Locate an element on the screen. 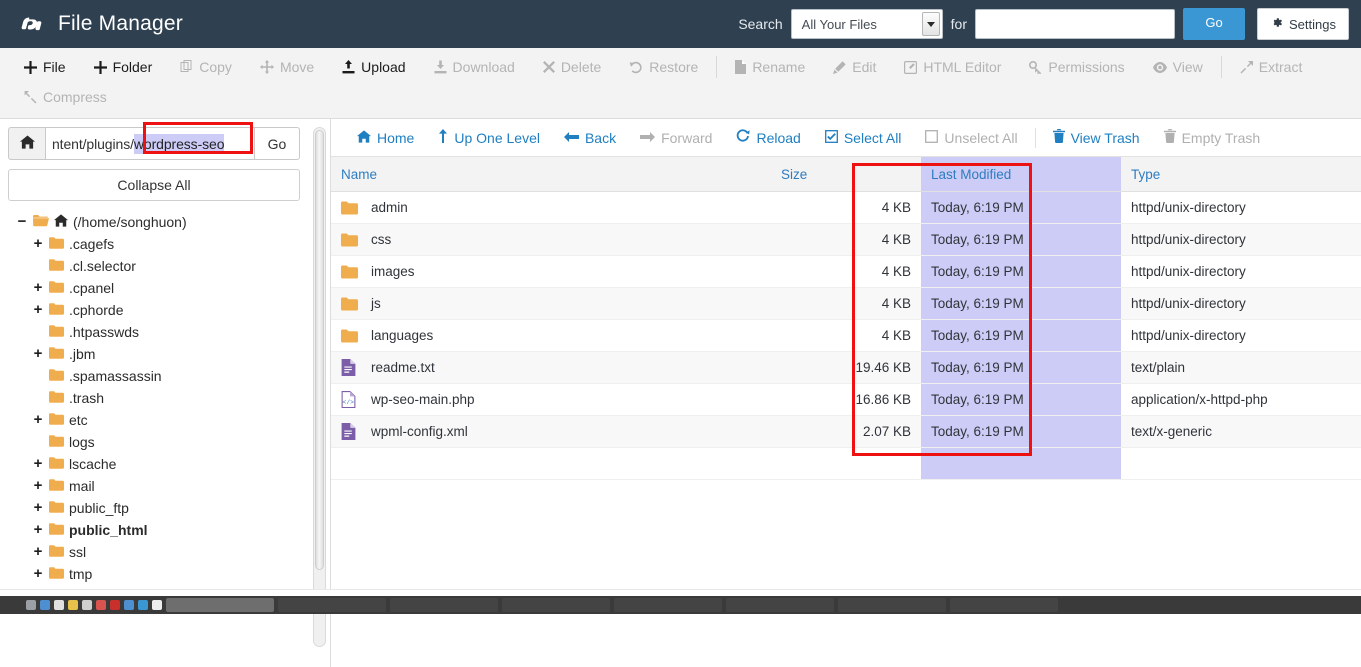 The width and height of the screenshot is (1361, 667). tree-item-etc: + etc is located at coordinates (158, 420).